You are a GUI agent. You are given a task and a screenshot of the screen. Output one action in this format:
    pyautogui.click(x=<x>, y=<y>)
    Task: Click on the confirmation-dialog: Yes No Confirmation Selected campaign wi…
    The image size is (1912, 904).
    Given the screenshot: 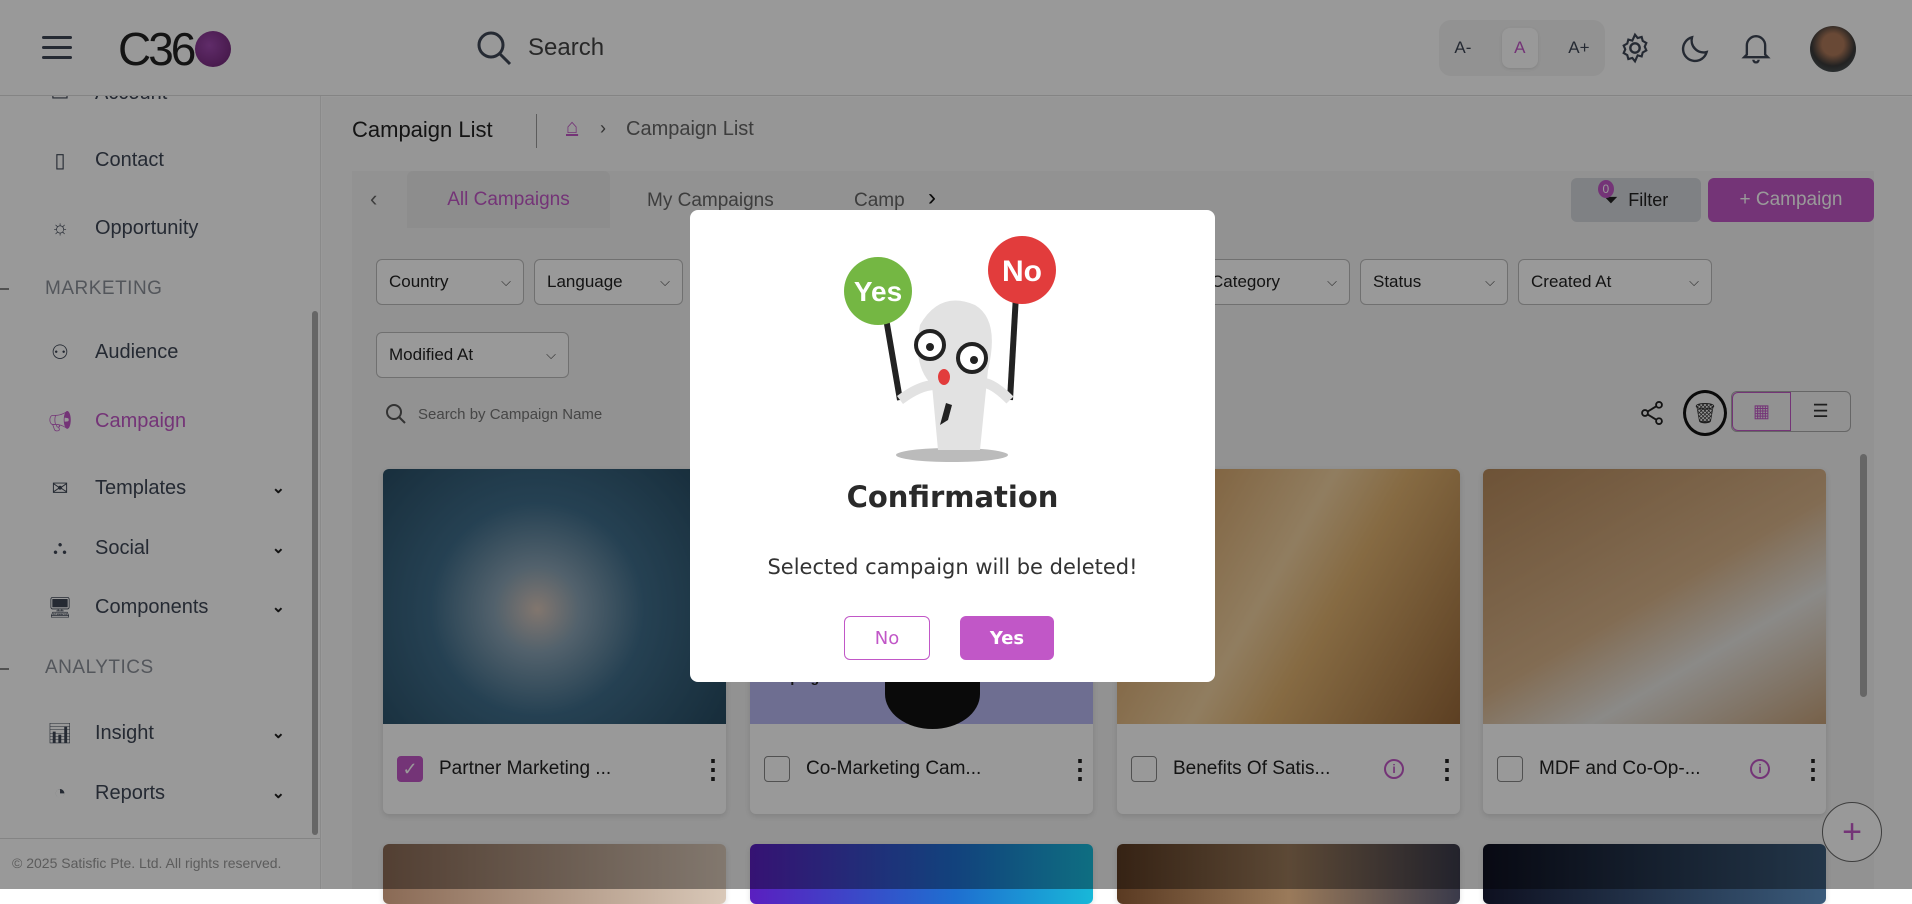 What is the action you would take?
    pyautogui.click(x=952, y=446)
    